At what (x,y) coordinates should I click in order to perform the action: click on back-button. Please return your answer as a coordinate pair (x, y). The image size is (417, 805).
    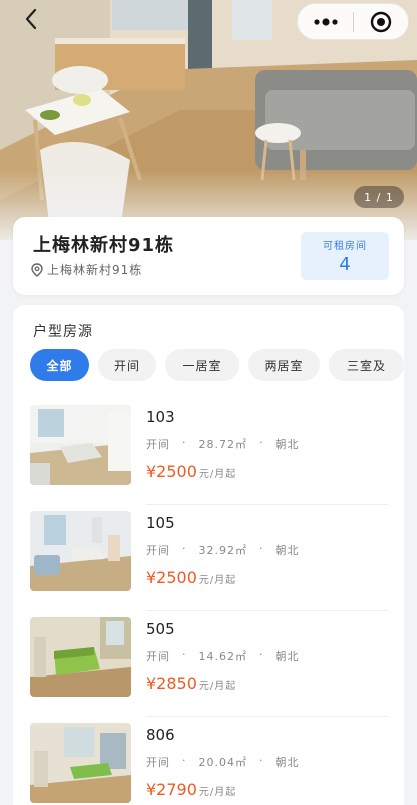
    Looking at the image, I should click on (31, 19).